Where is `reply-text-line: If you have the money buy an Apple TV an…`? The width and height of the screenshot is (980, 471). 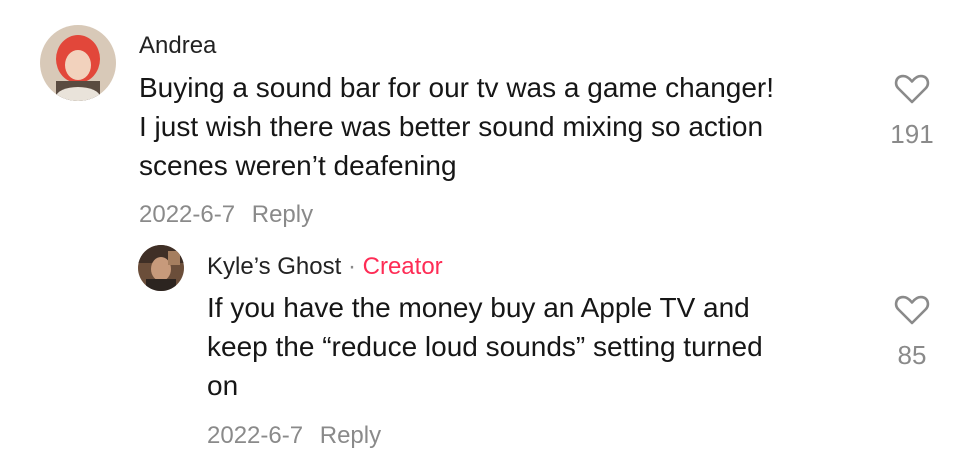
reply-text-line: If you have the money buy an Apple TV an… is located at coordinates (478, 307).